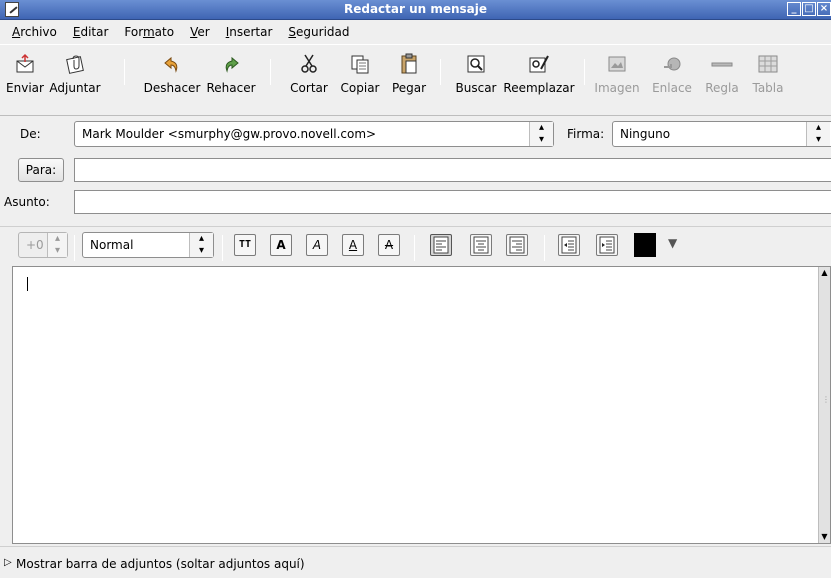 The width and height of the screenshot is (831, 578). I want to click on signature-combo: Ninguno ▴ ▾, so click(721, 134).